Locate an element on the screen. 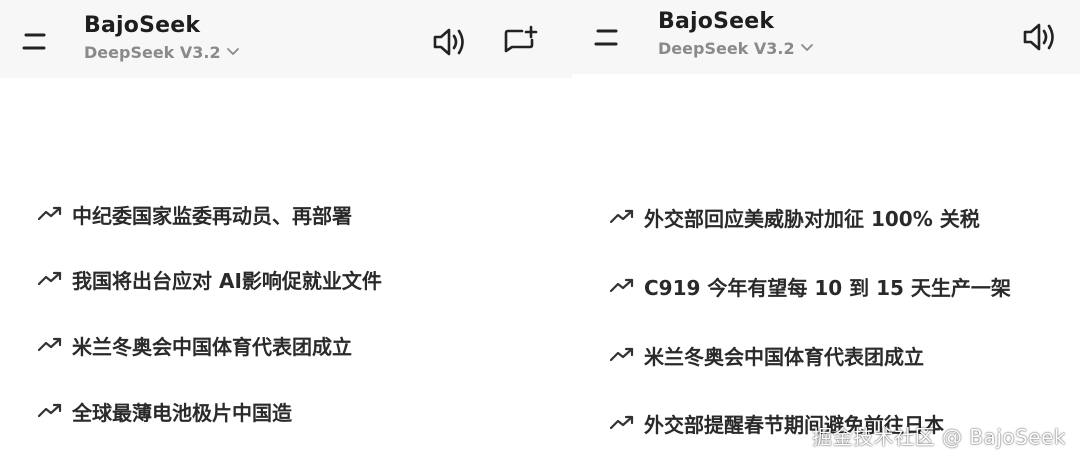 This screenshot has height=464, width=1080. list-item: 中纪委国家监委再动员、再部署 is located at coordinates (194, 214).